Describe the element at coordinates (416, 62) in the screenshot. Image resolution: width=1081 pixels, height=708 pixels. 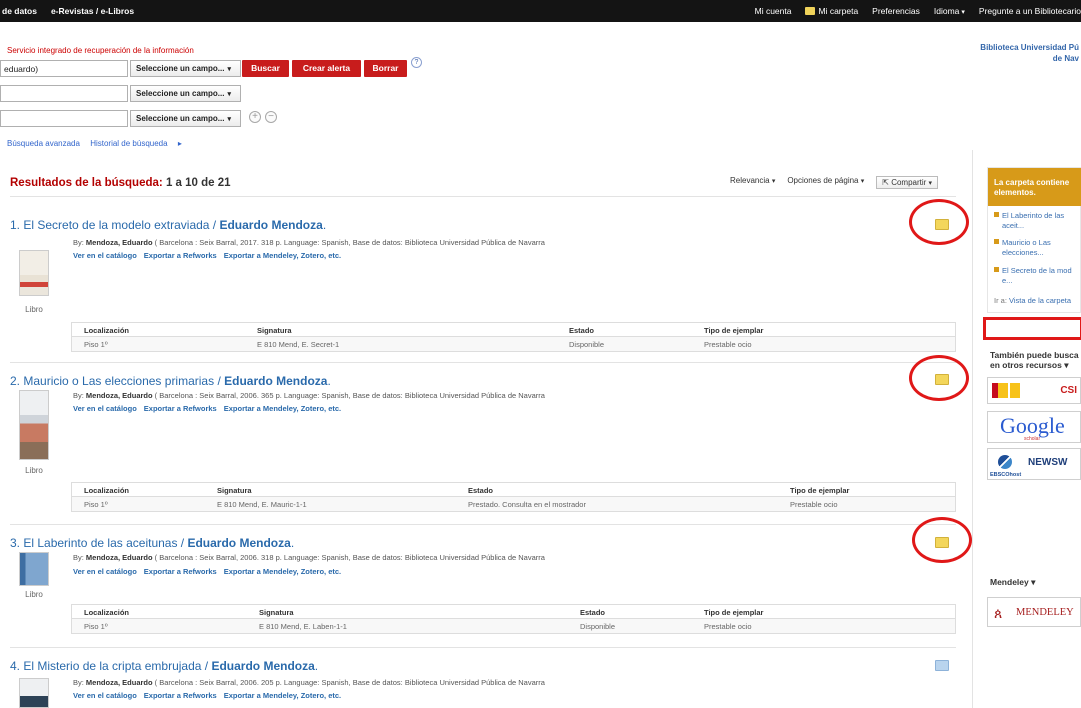
I see `help-icon: ?` at that location.